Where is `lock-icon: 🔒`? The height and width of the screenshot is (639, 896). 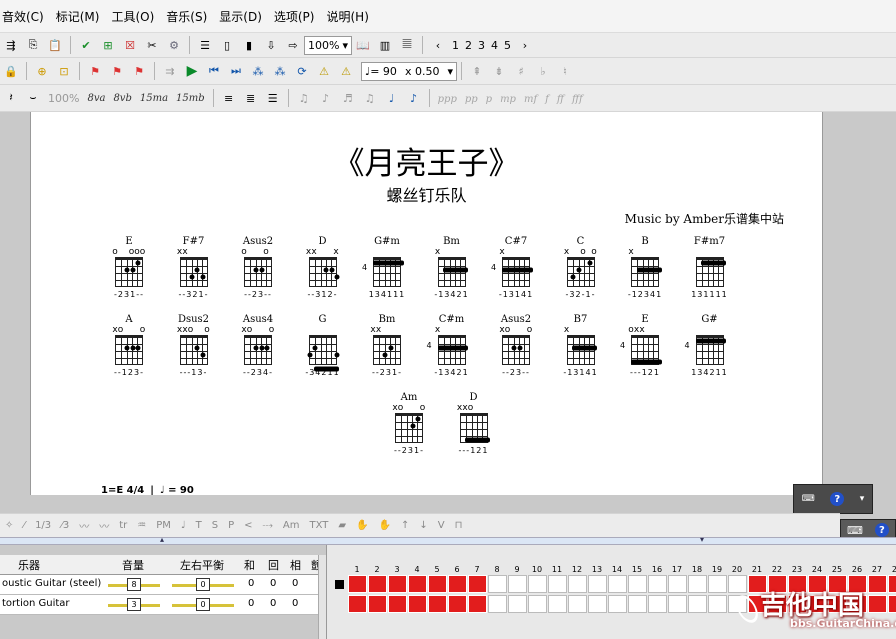
lock-icon: 🔒 is located at coordinates (11, 71).